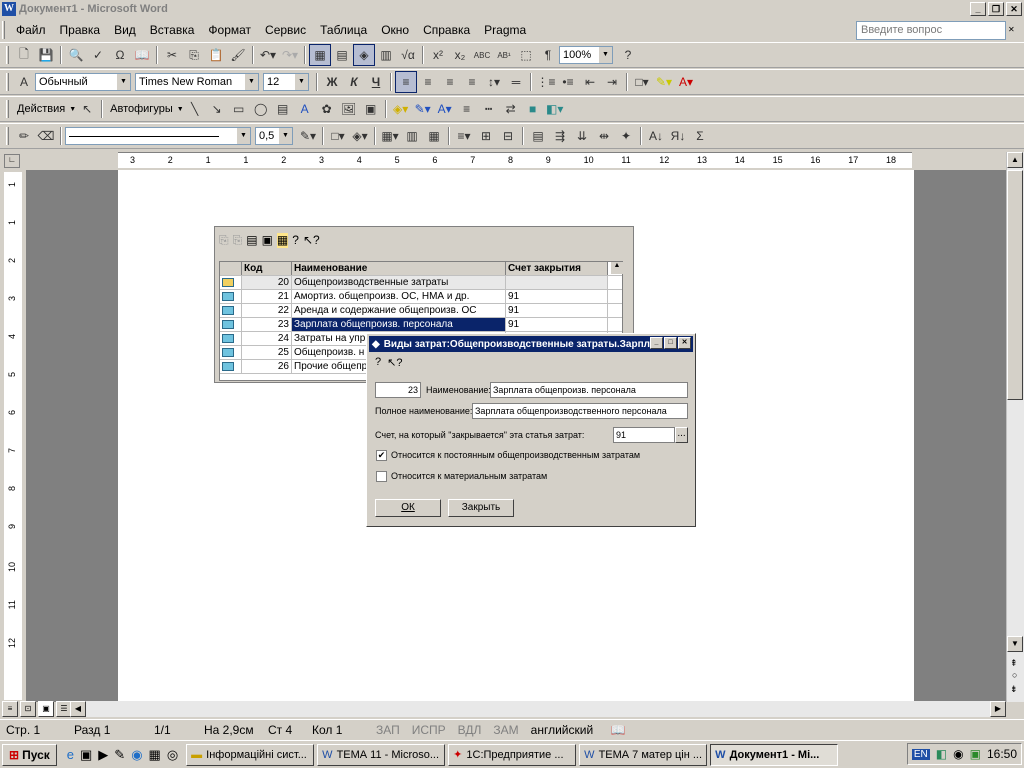 The height and width of the screenshot is (768, 1024). Describe the element at coordinates (568, 82) in the screenshot. I see `bullets-icon: •≡` at that location.